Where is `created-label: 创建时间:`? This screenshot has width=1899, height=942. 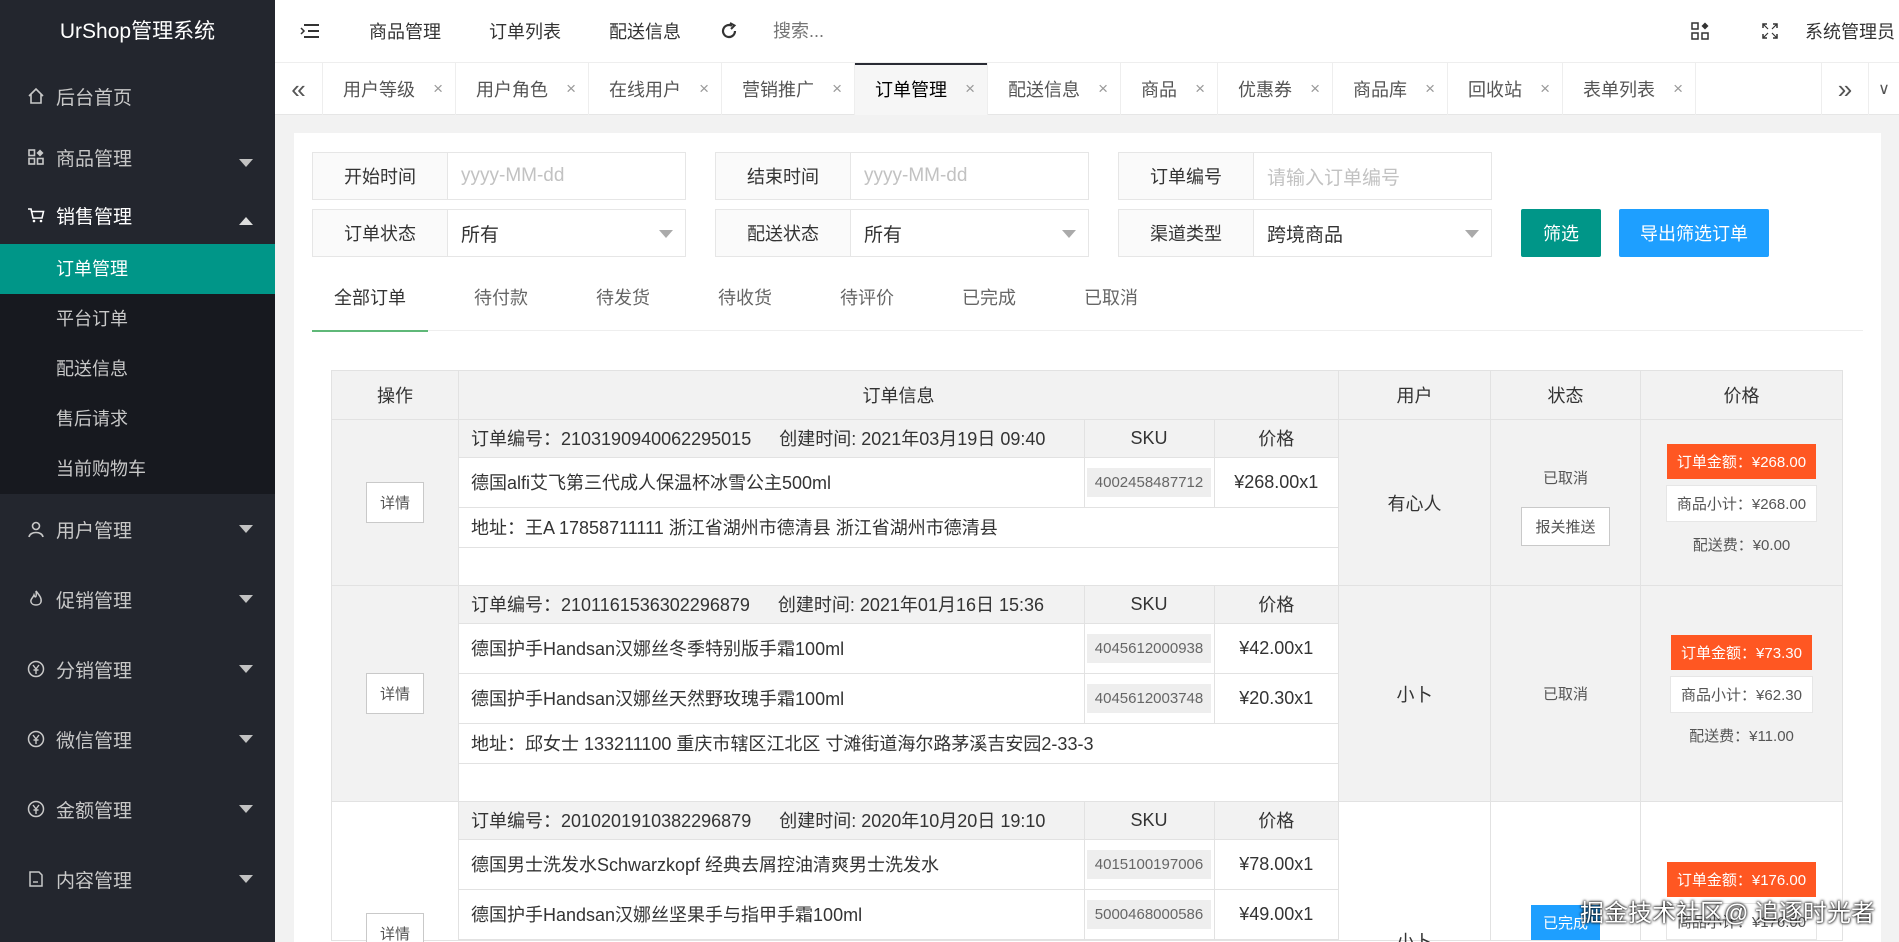
created-label: 创建时间: is located at coordinates (820, 821).